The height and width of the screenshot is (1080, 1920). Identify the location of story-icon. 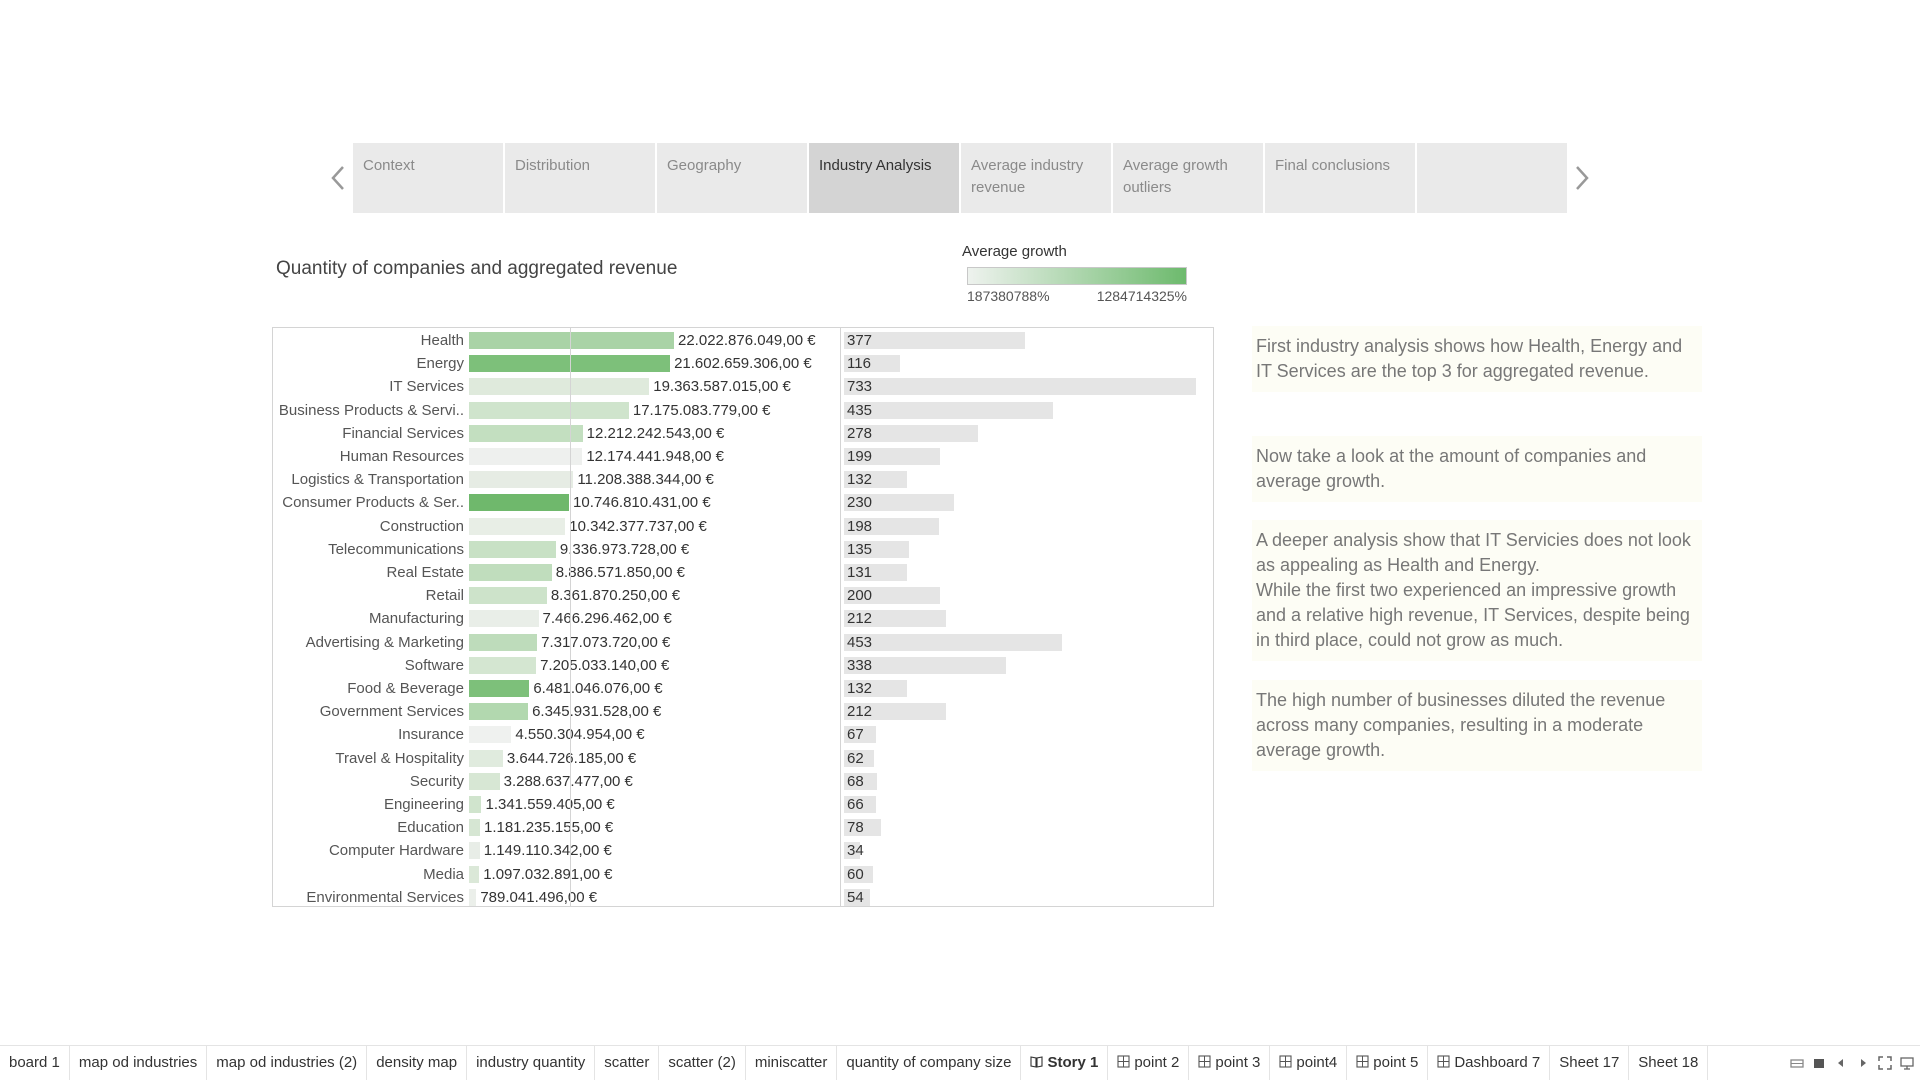
(1037, 1061).